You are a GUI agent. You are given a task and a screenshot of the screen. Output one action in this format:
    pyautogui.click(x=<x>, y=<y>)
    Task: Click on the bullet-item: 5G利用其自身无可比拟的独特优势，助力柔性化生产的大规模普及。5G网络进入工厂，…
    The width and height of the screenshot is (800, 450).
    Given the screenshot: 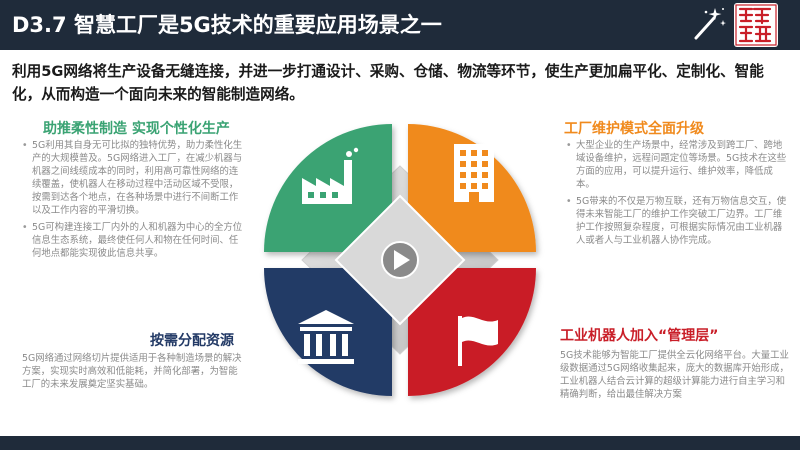 What is the action you would take?
    pyautogui.click(x=133, y=178)
    